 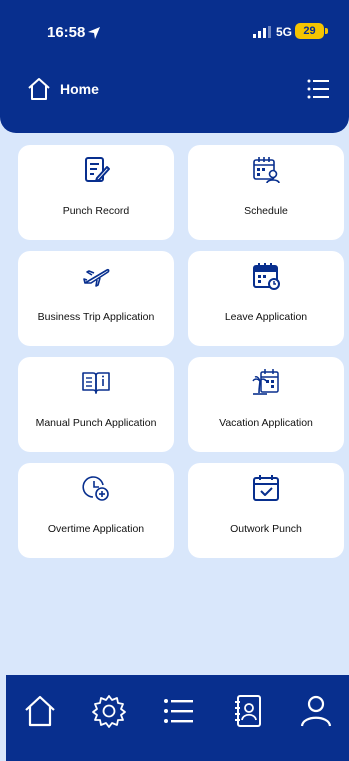 I want to click on contacts-icon, so click(x=248, y=711).